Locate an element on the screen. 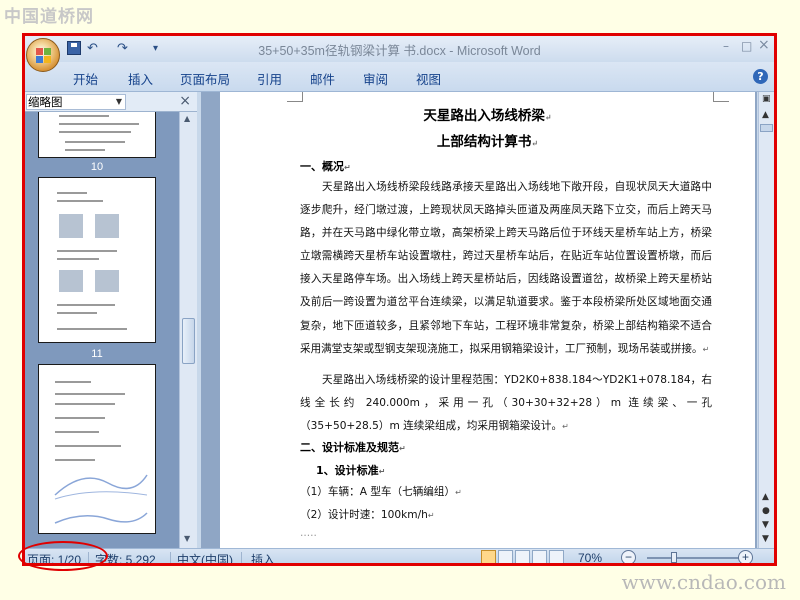  list-item: （2）设计时速：100km/h↵ is located at coordinates (367, 515).